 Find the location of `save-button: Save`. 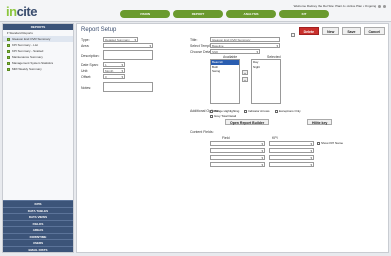

save-button: Save is located at coordinates (351, 31).